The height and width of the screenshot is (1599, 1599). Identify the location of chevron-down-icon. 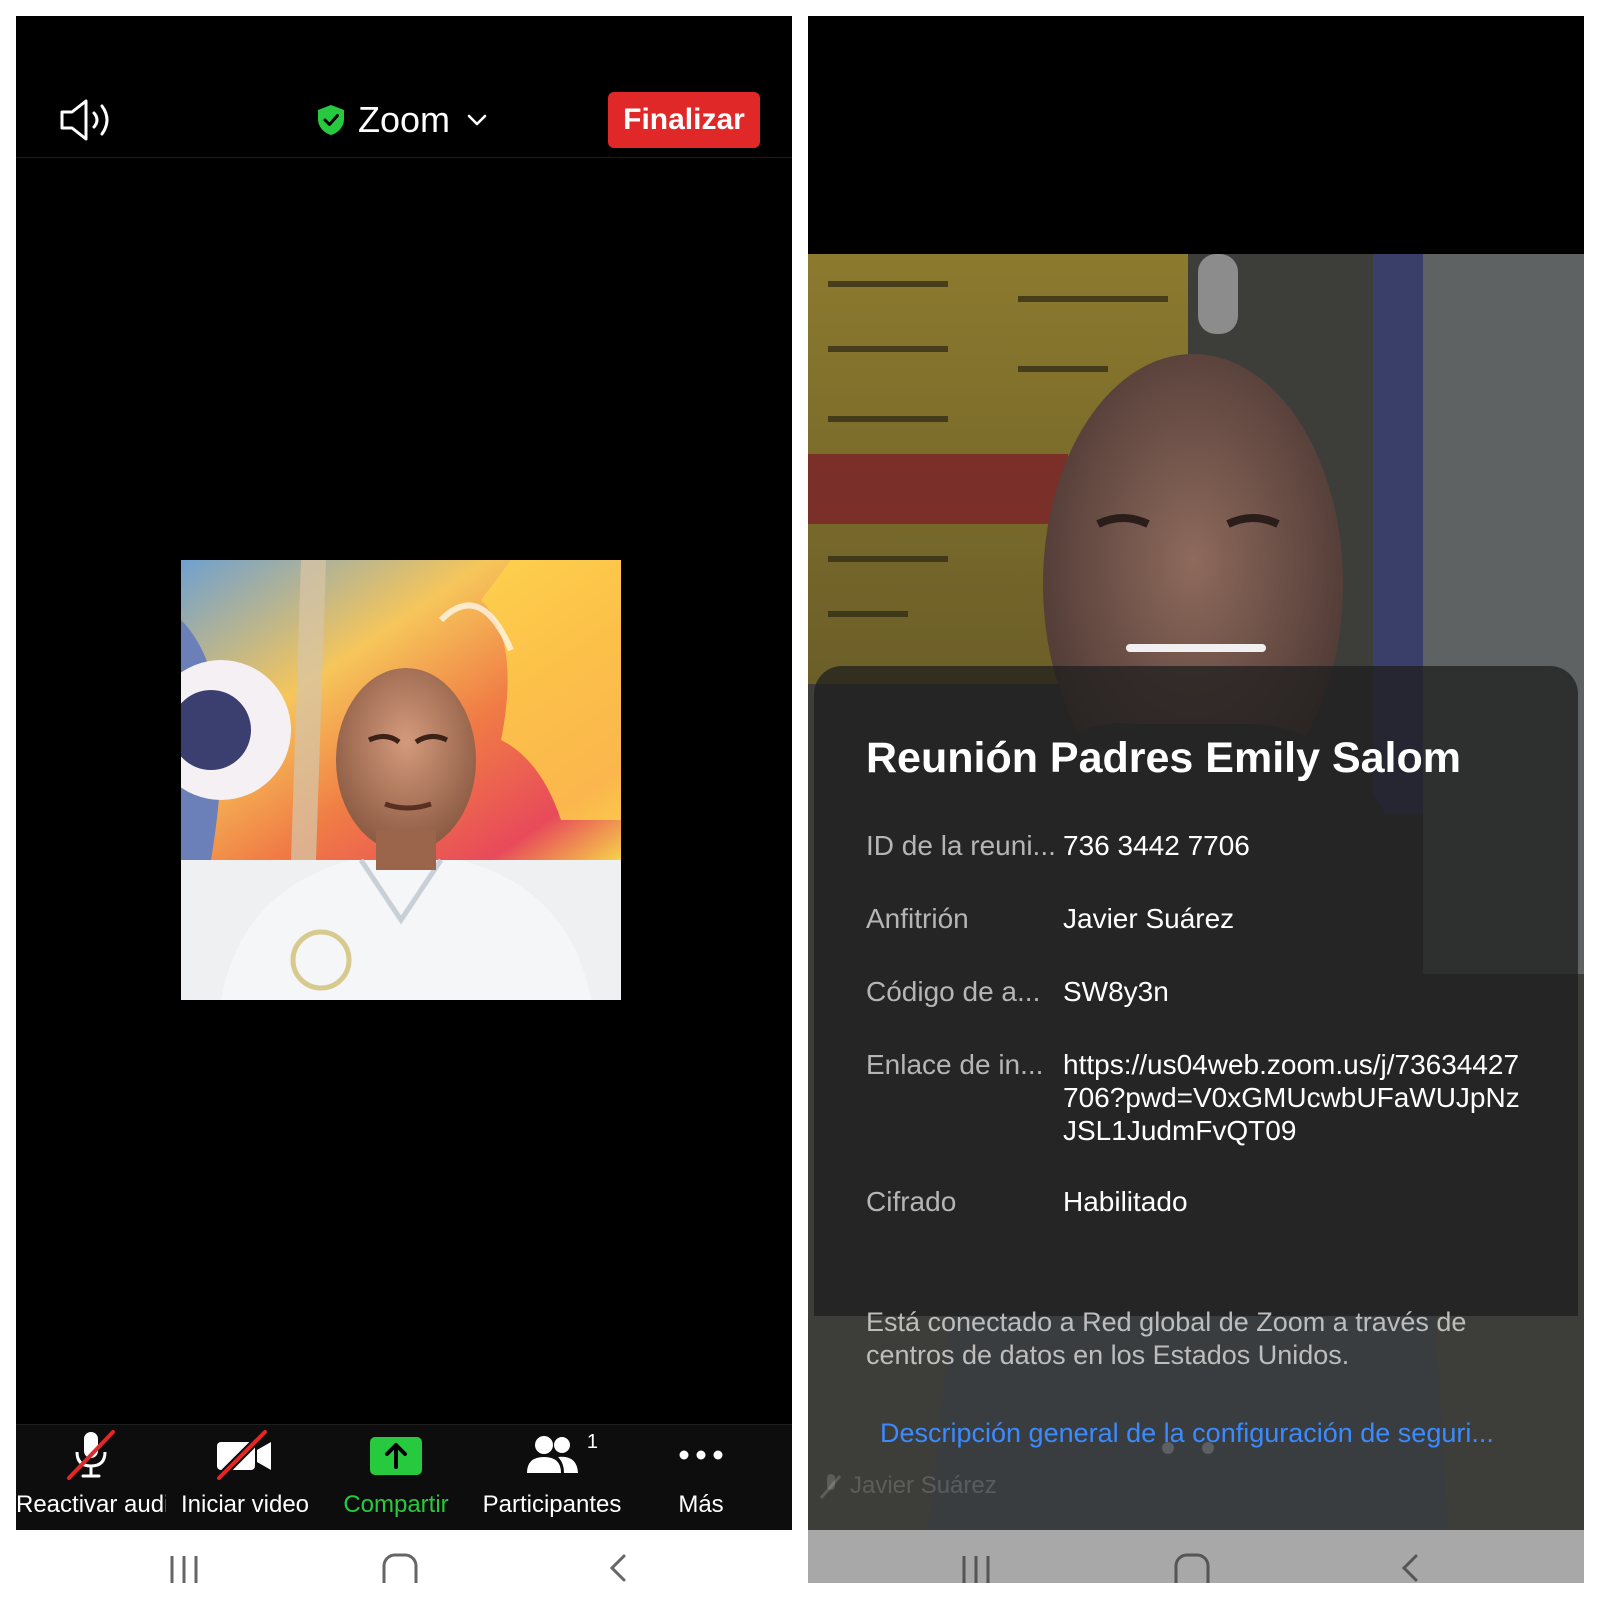
(477, 120).